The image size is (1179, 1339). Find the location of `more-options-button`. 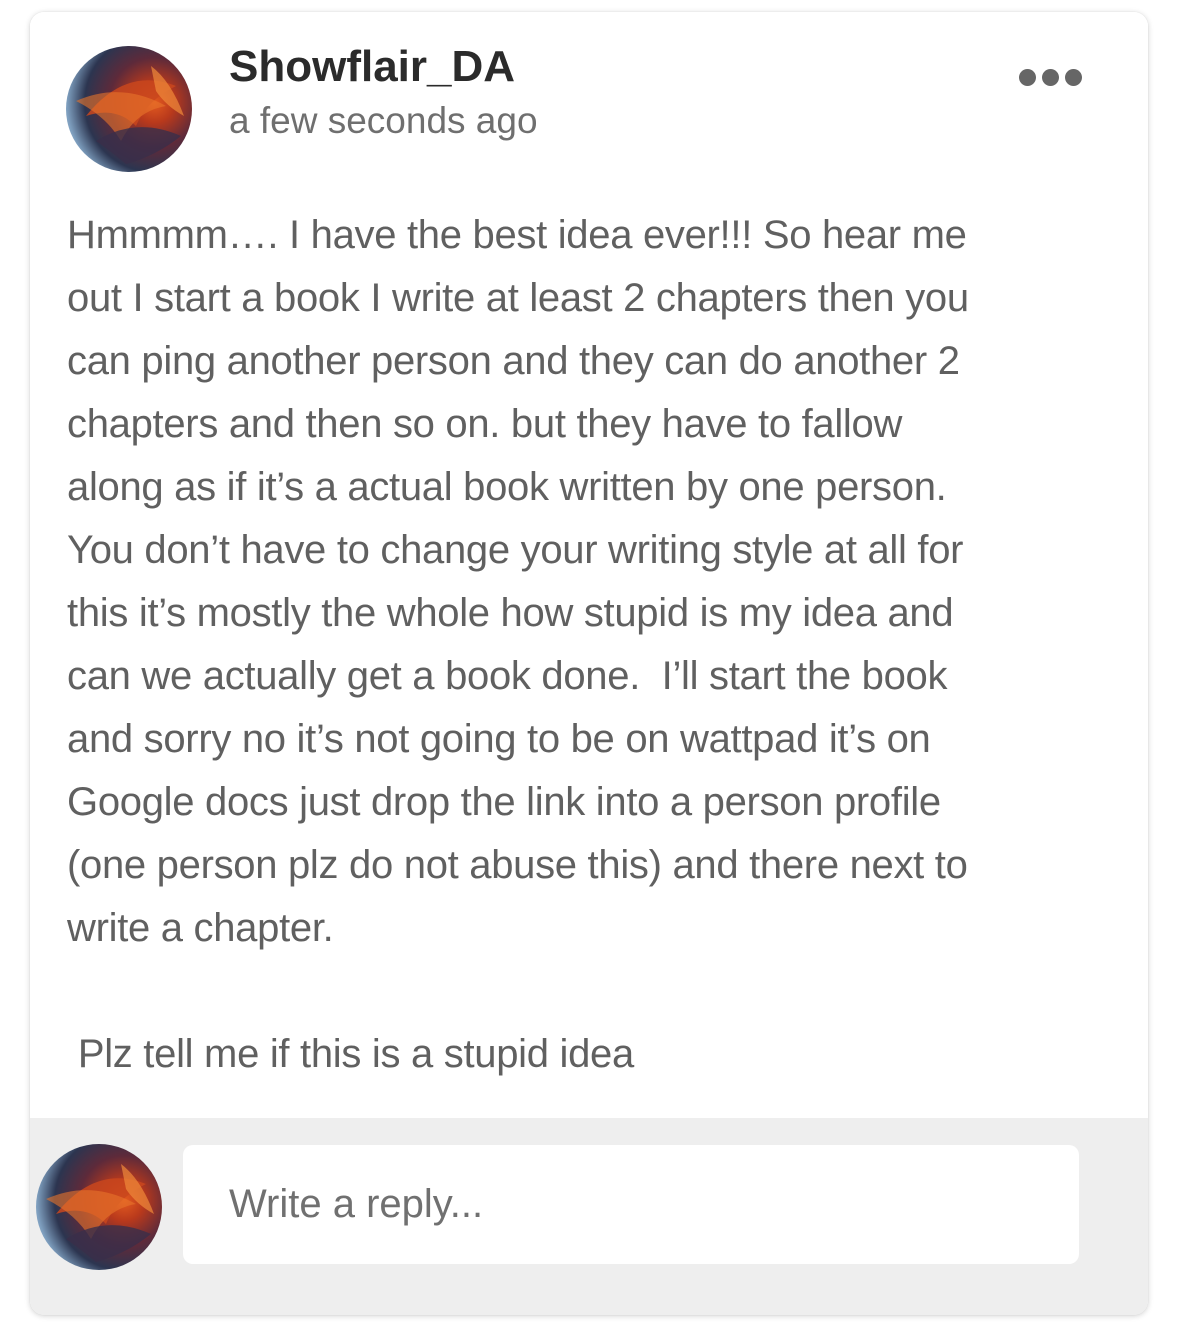

more-options-button is located at coordinates (1050, 77).